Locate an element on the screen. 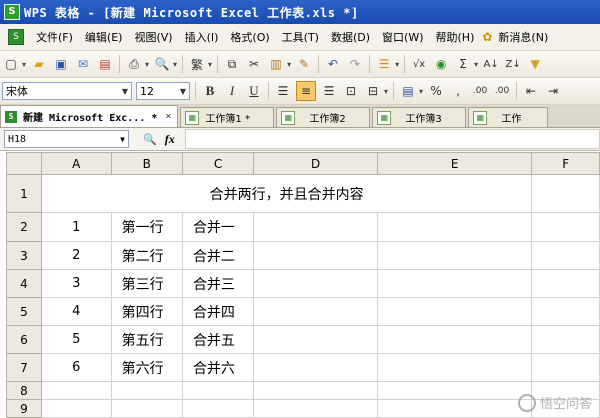  menu-file: 文件(F) is located at coordinates (54, 37).